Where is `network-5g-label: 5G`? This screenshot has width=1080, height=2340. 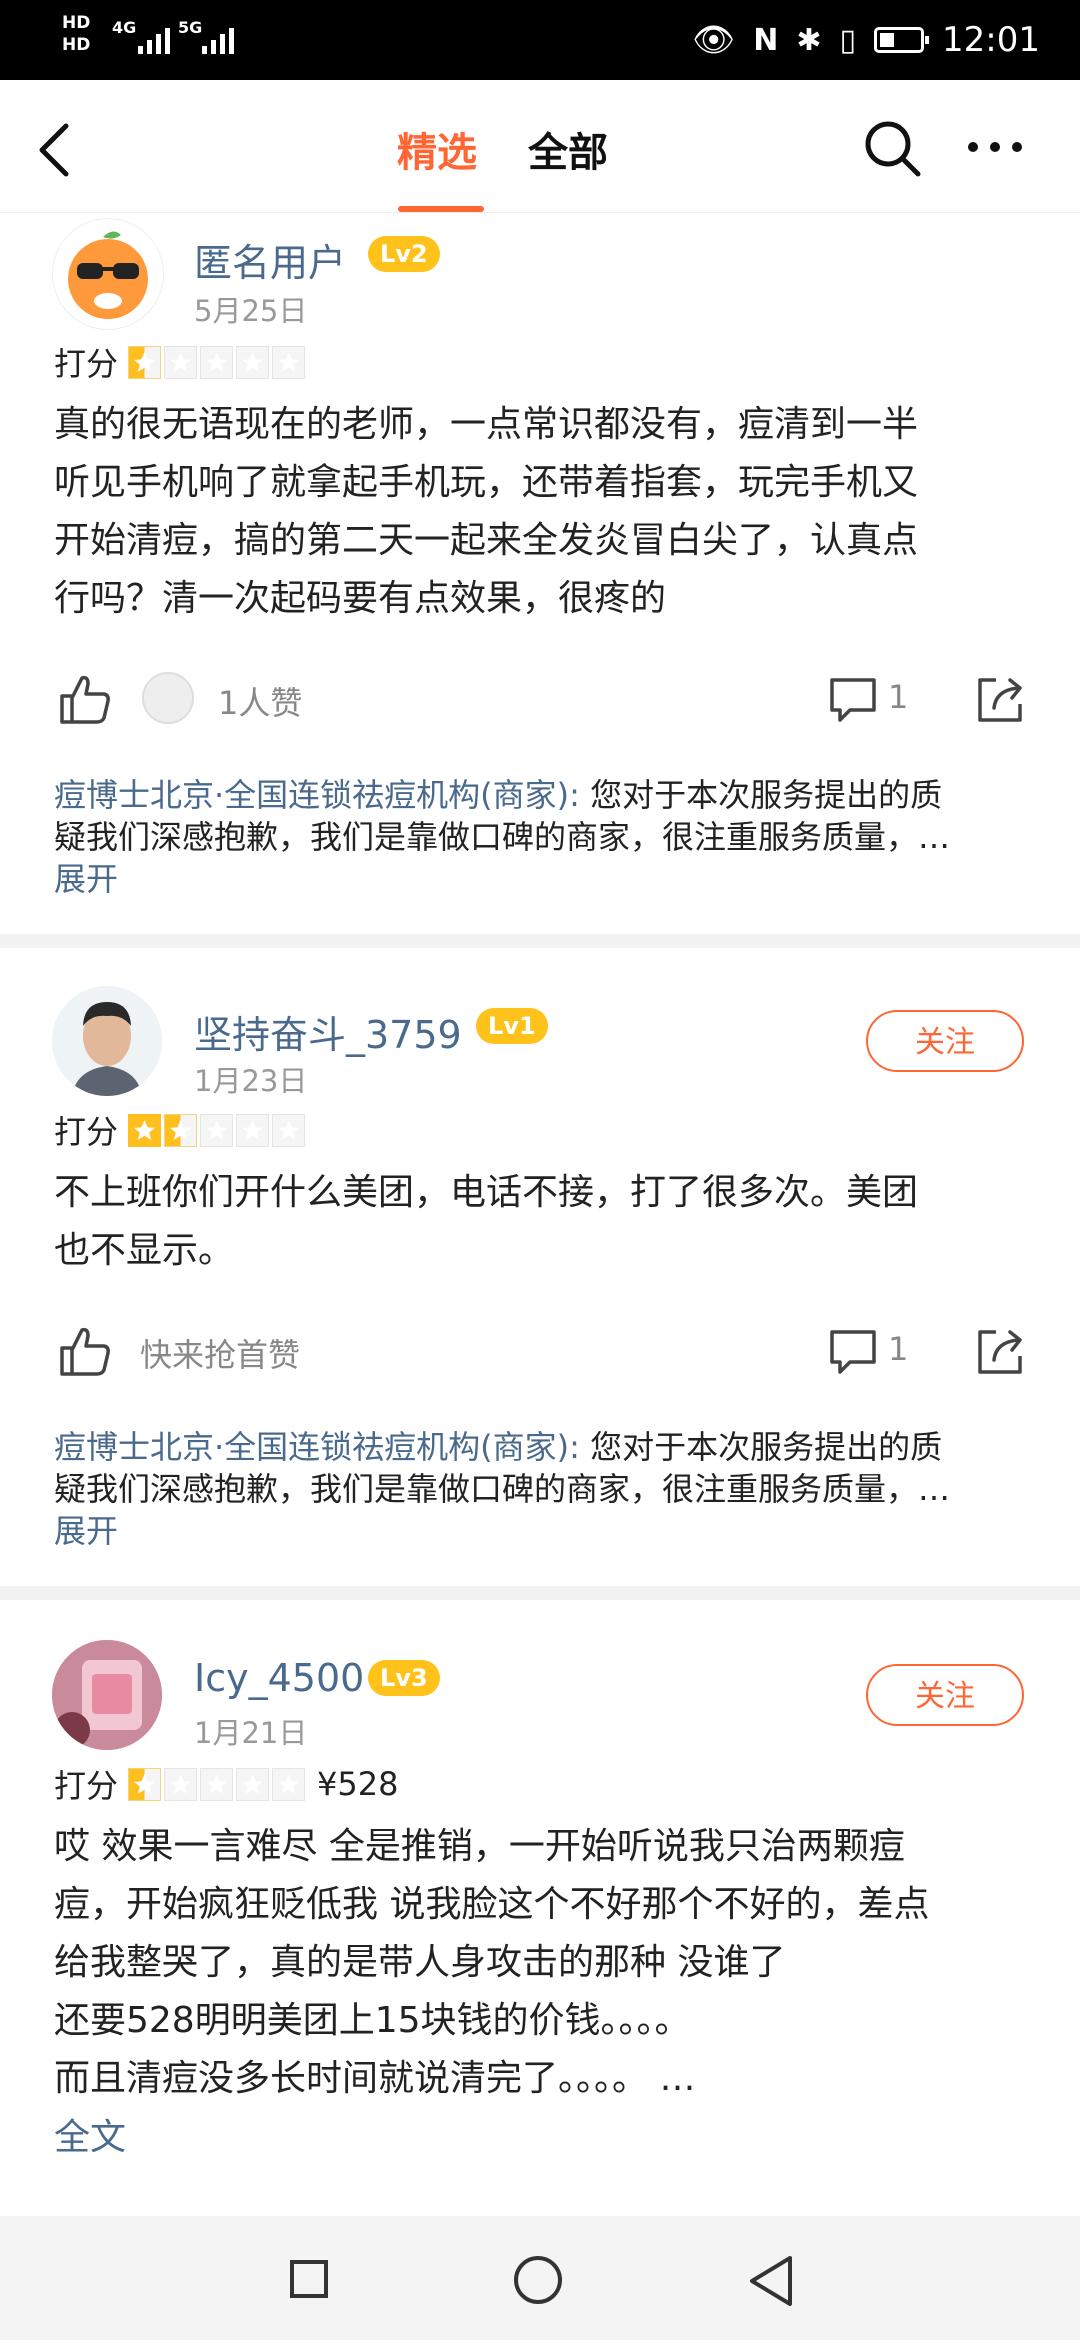 network-5g-label: 5G is located at coordinates (190, 27).